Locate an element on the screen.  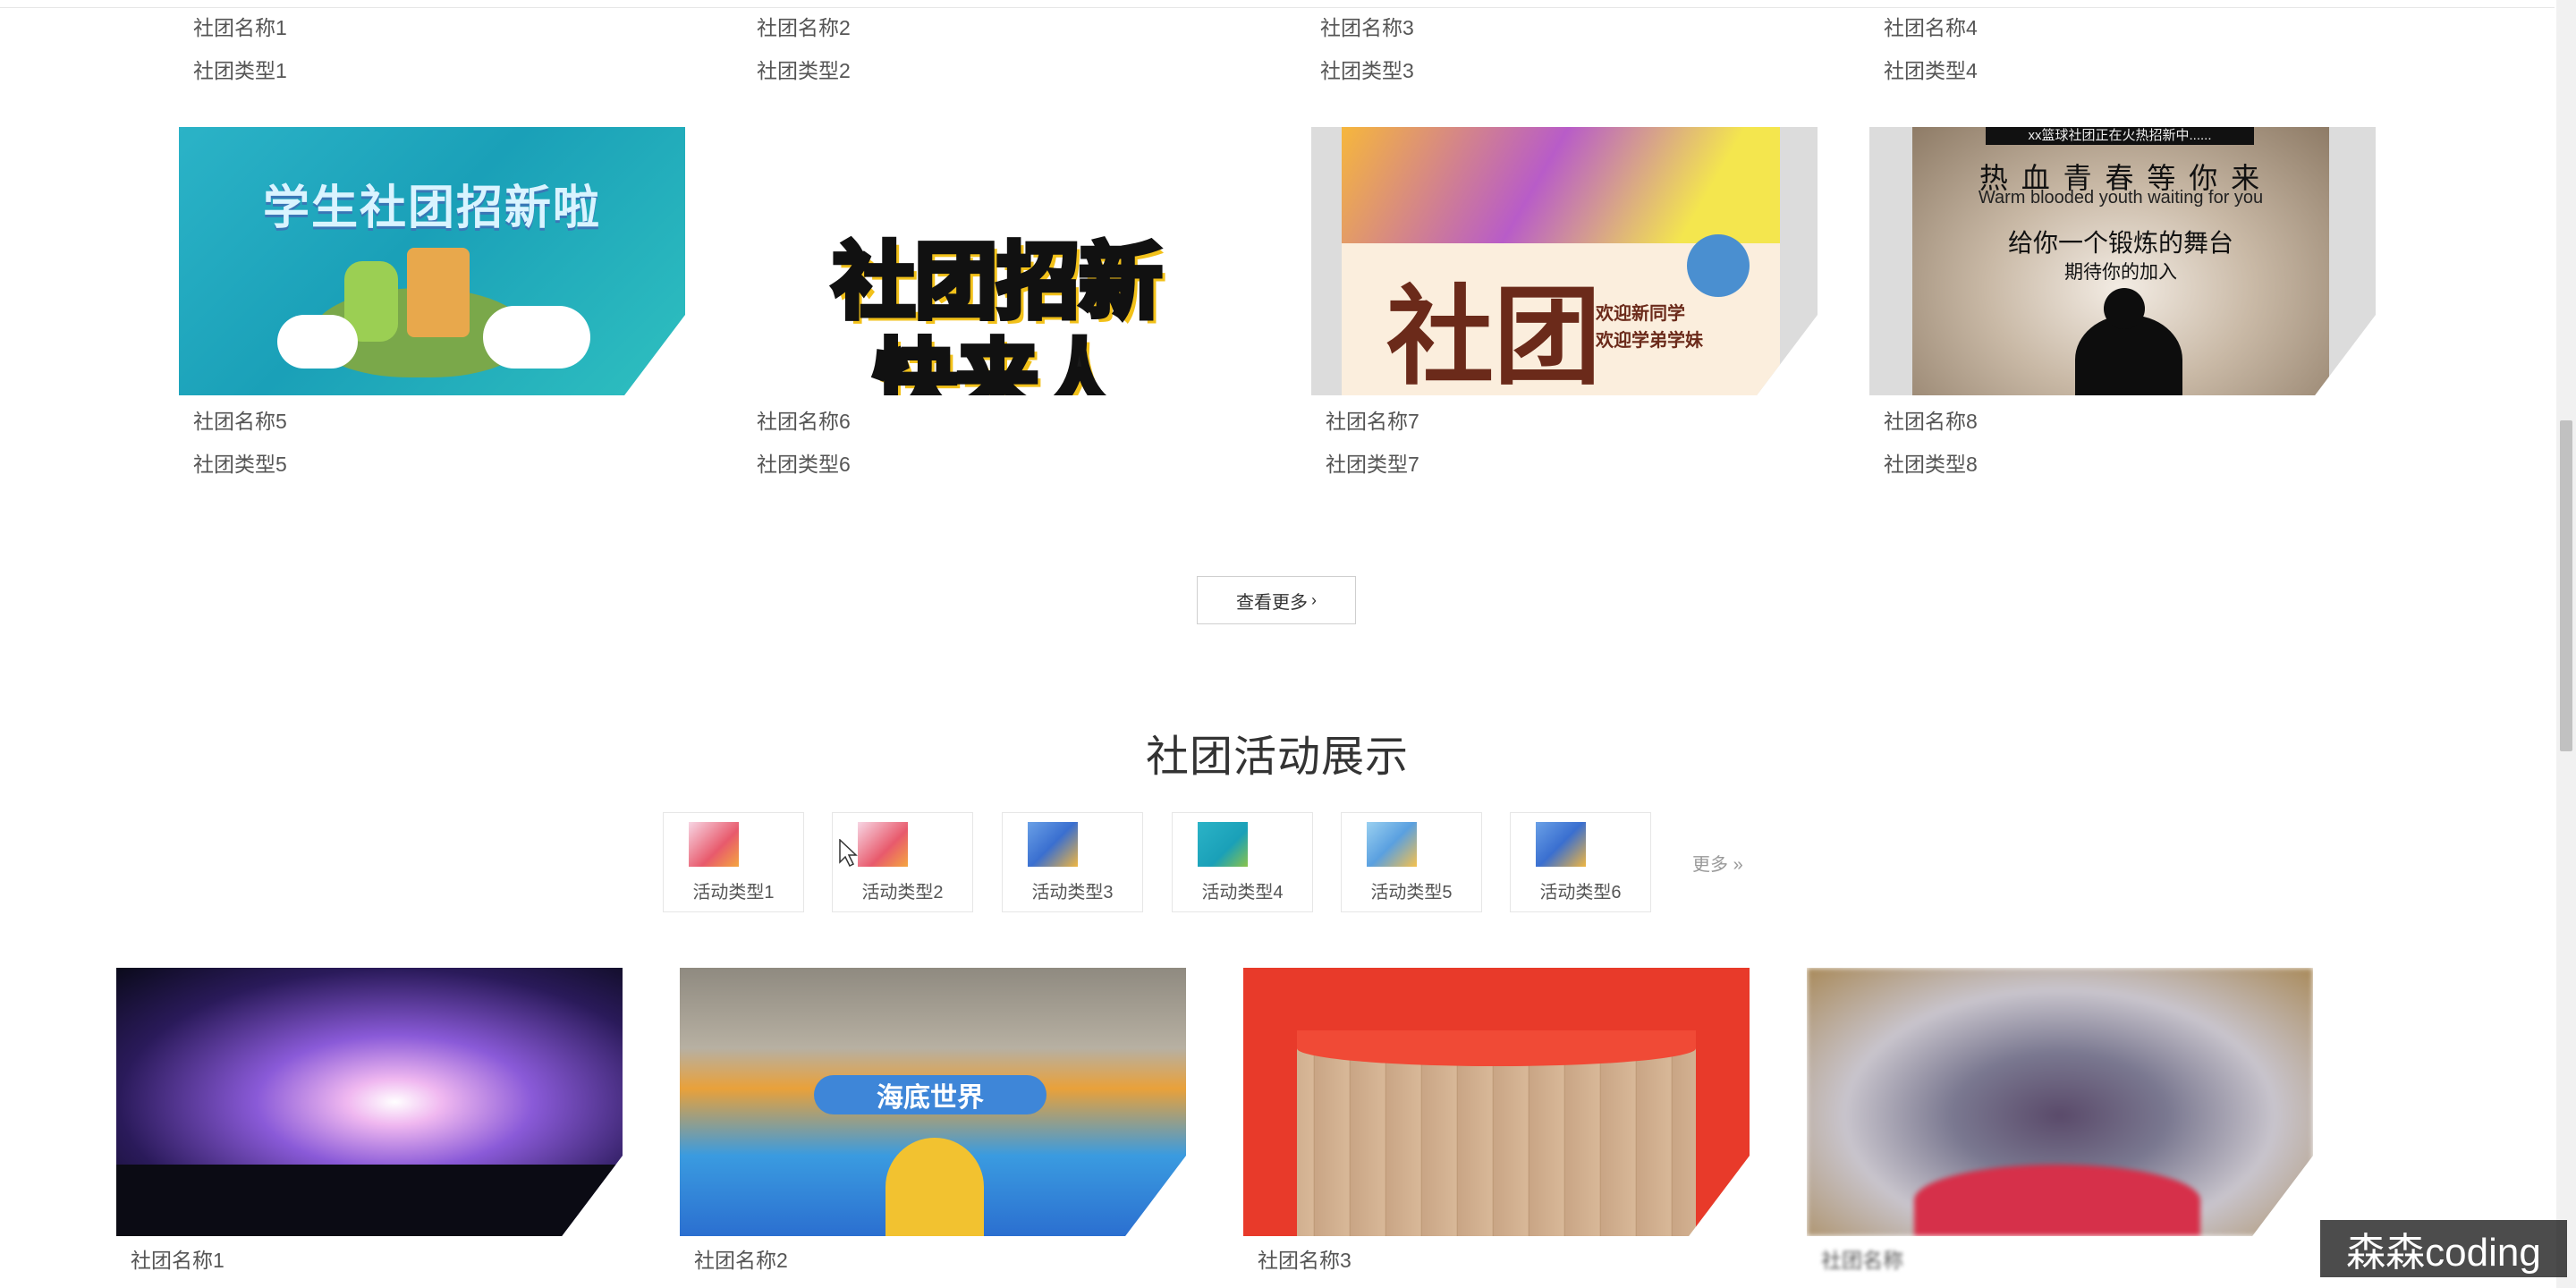
scrollbar-thumb is located at coordinates (2566, 585).